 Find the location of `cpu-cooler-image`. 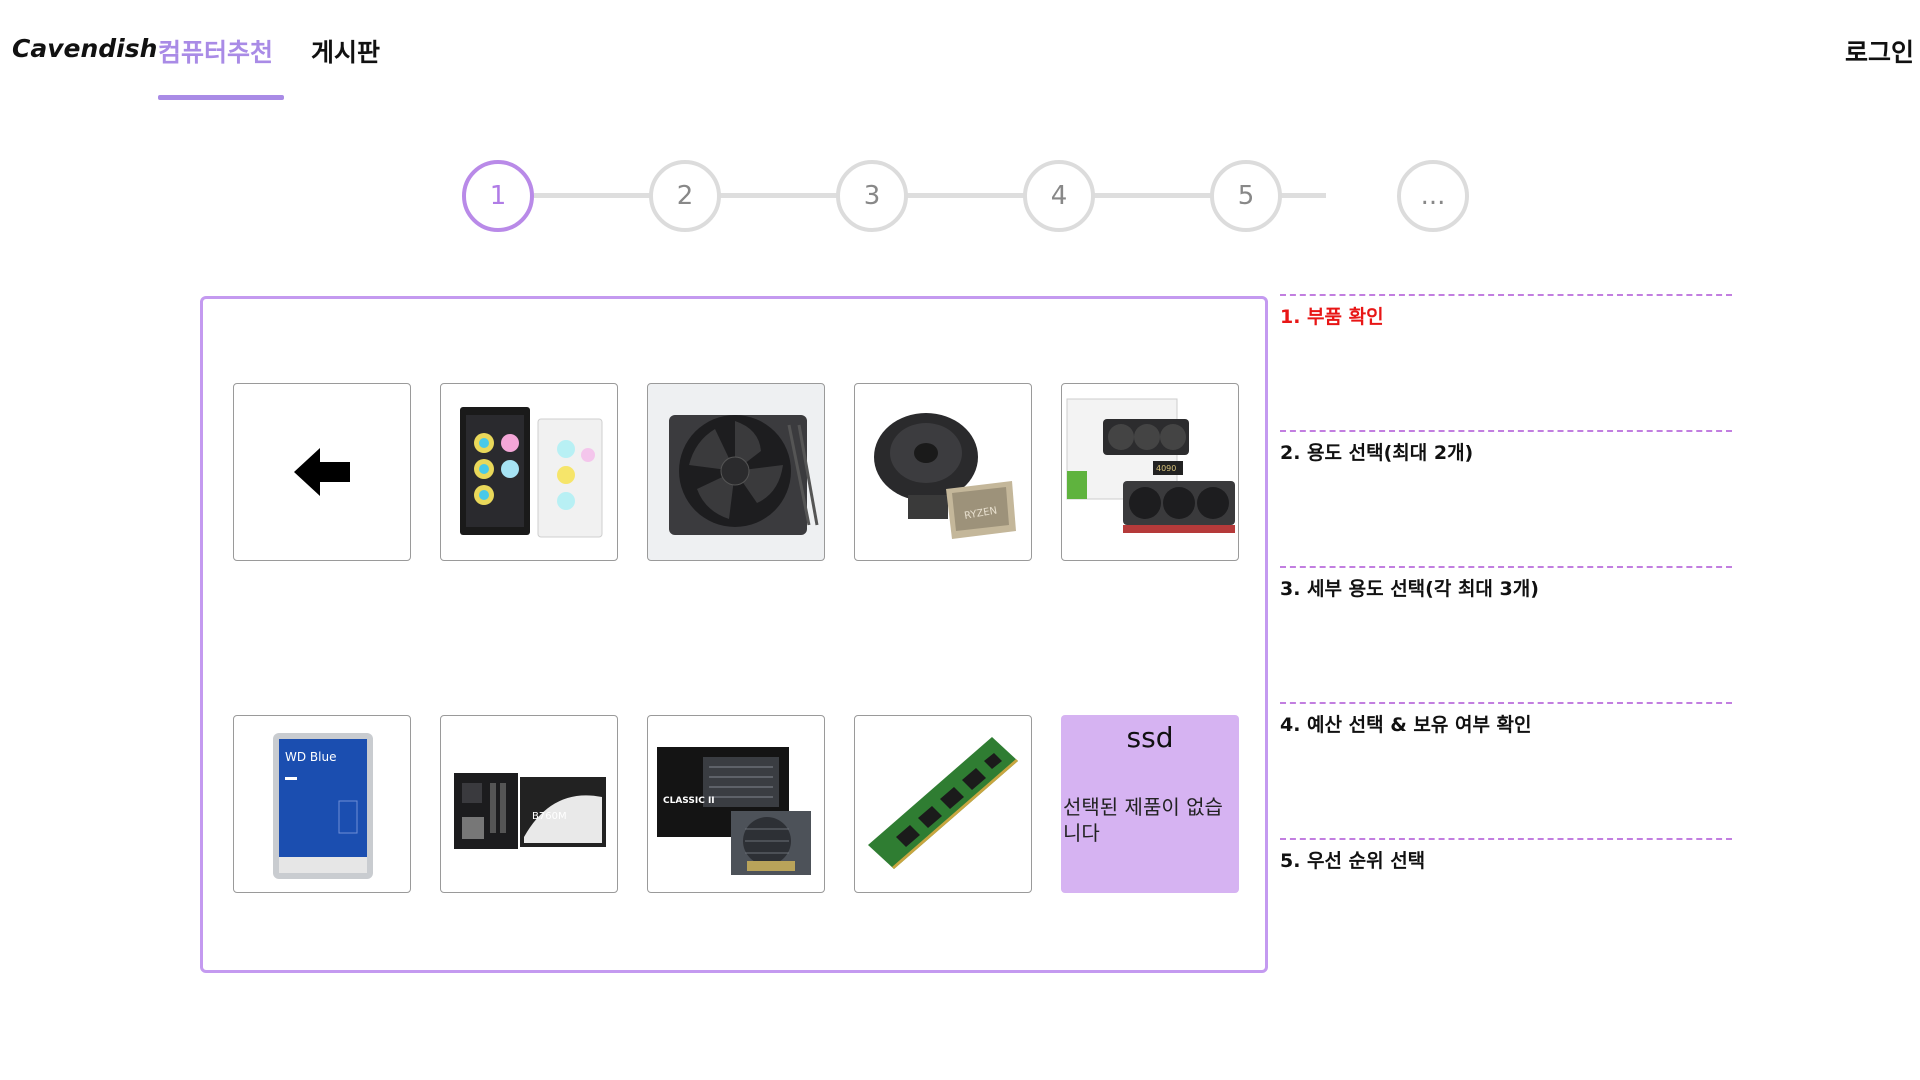

cpu-cooler-image is located at coordinates (744, 475).